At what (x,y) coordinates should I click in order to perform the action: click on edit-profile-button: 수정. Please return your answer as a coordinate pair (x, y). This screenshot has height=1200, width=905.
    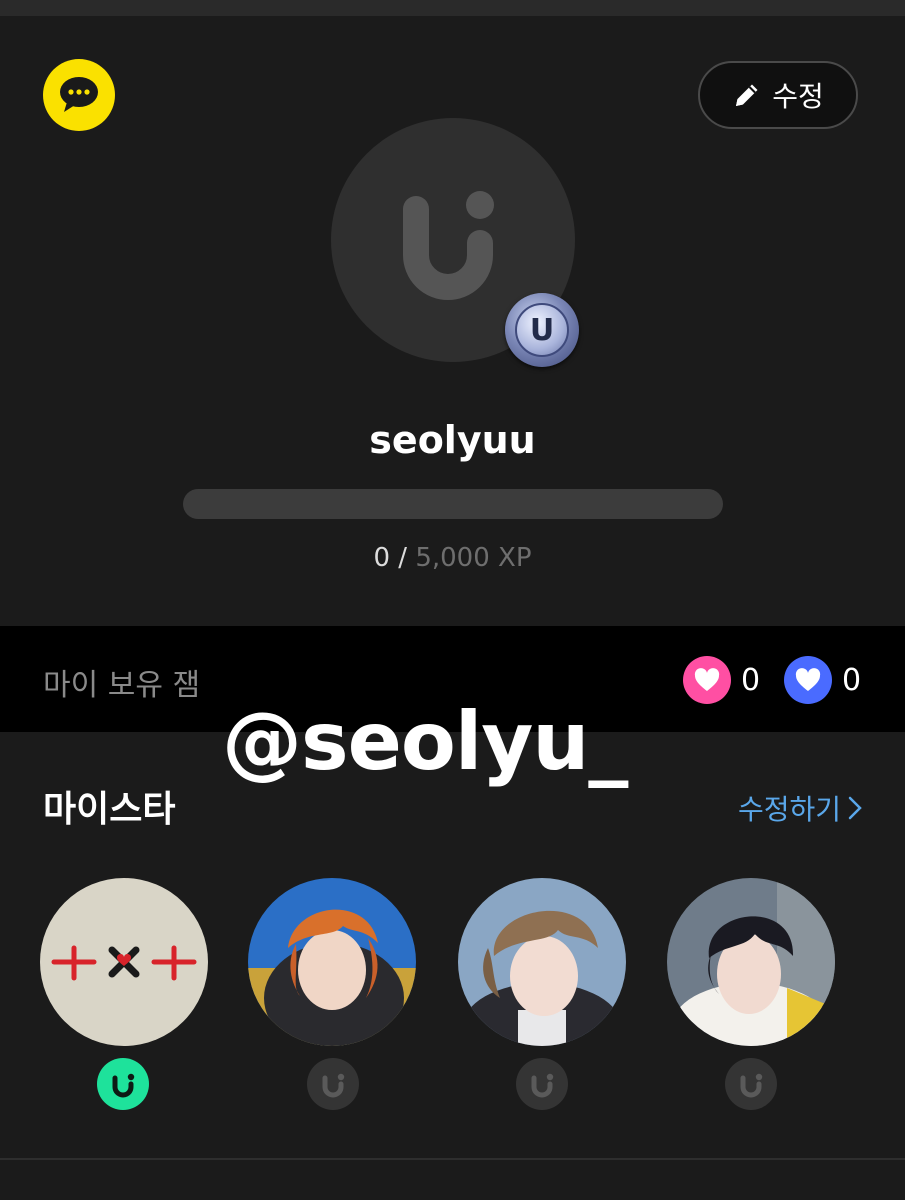
    Looking at the image, I should click on (778, 95).